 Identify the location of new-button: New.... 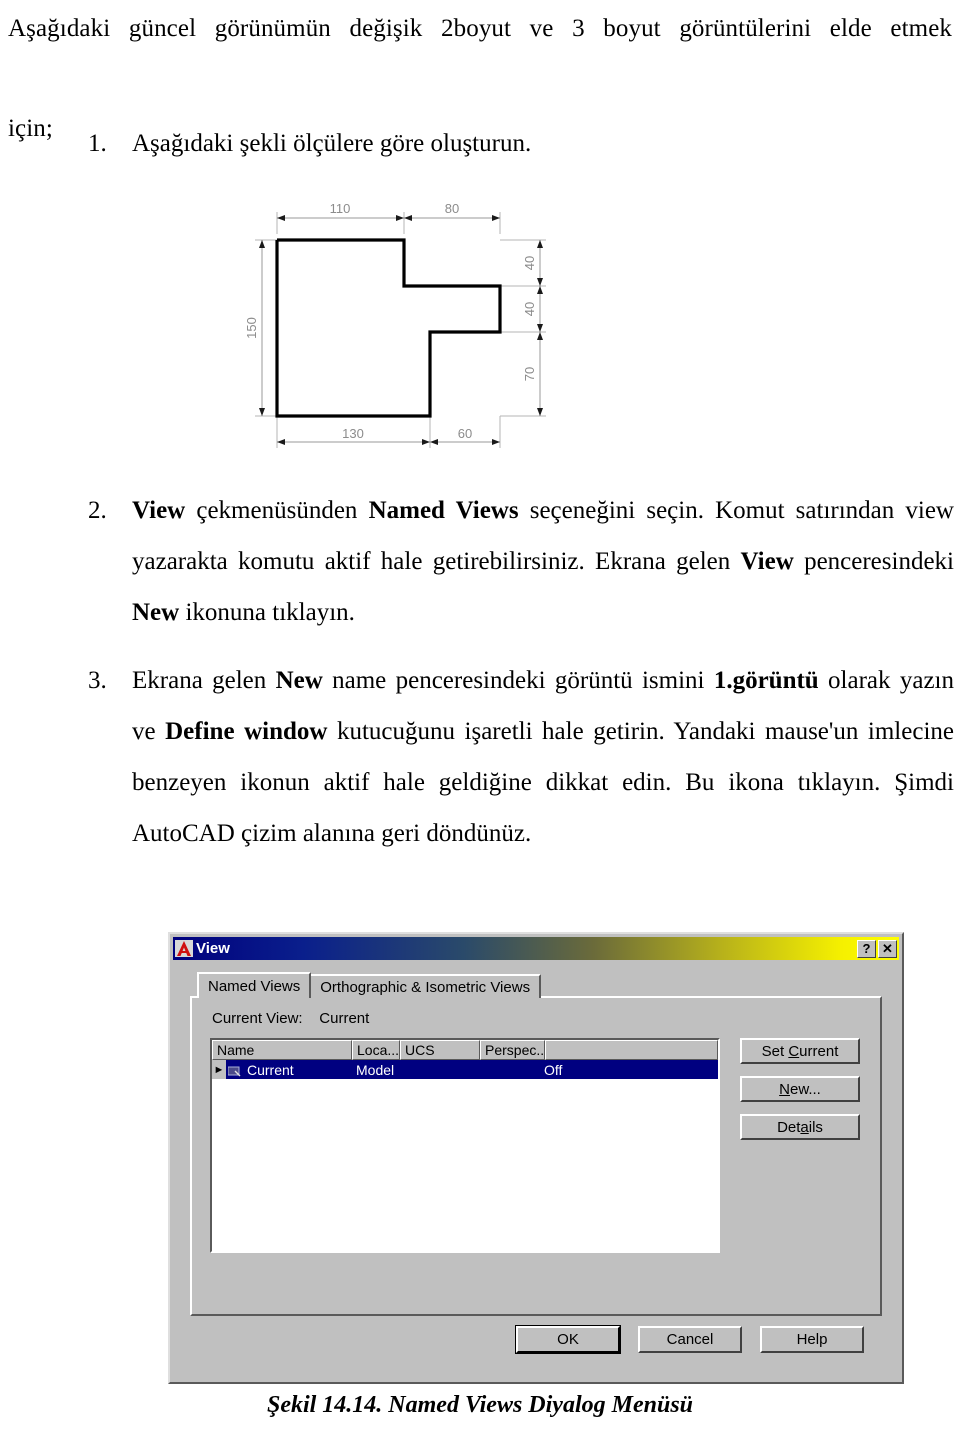
(800, 1089).